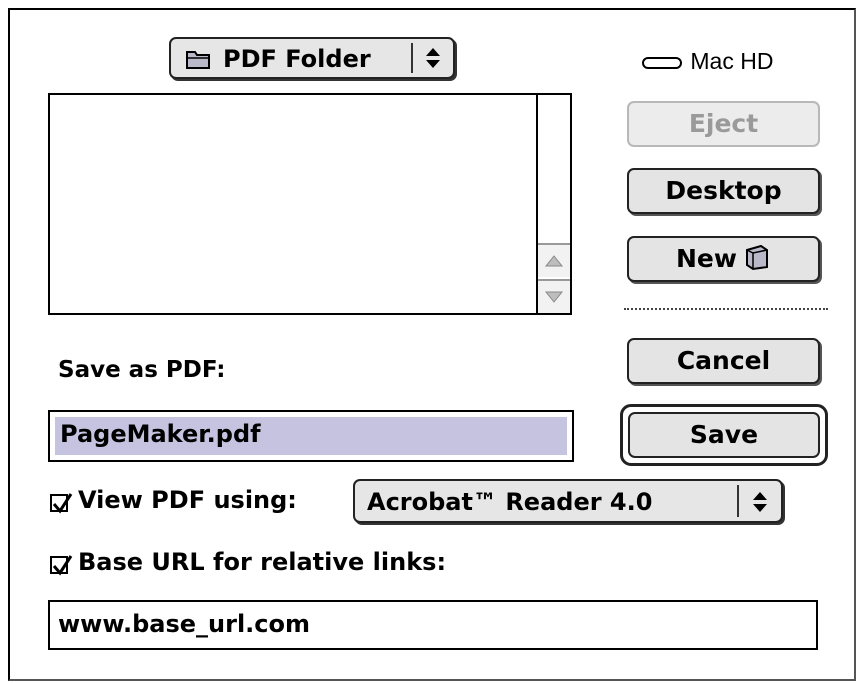  Describe the element at coordinates (706, 258) in the screenshot. I see `new-button-label: New` at that location.